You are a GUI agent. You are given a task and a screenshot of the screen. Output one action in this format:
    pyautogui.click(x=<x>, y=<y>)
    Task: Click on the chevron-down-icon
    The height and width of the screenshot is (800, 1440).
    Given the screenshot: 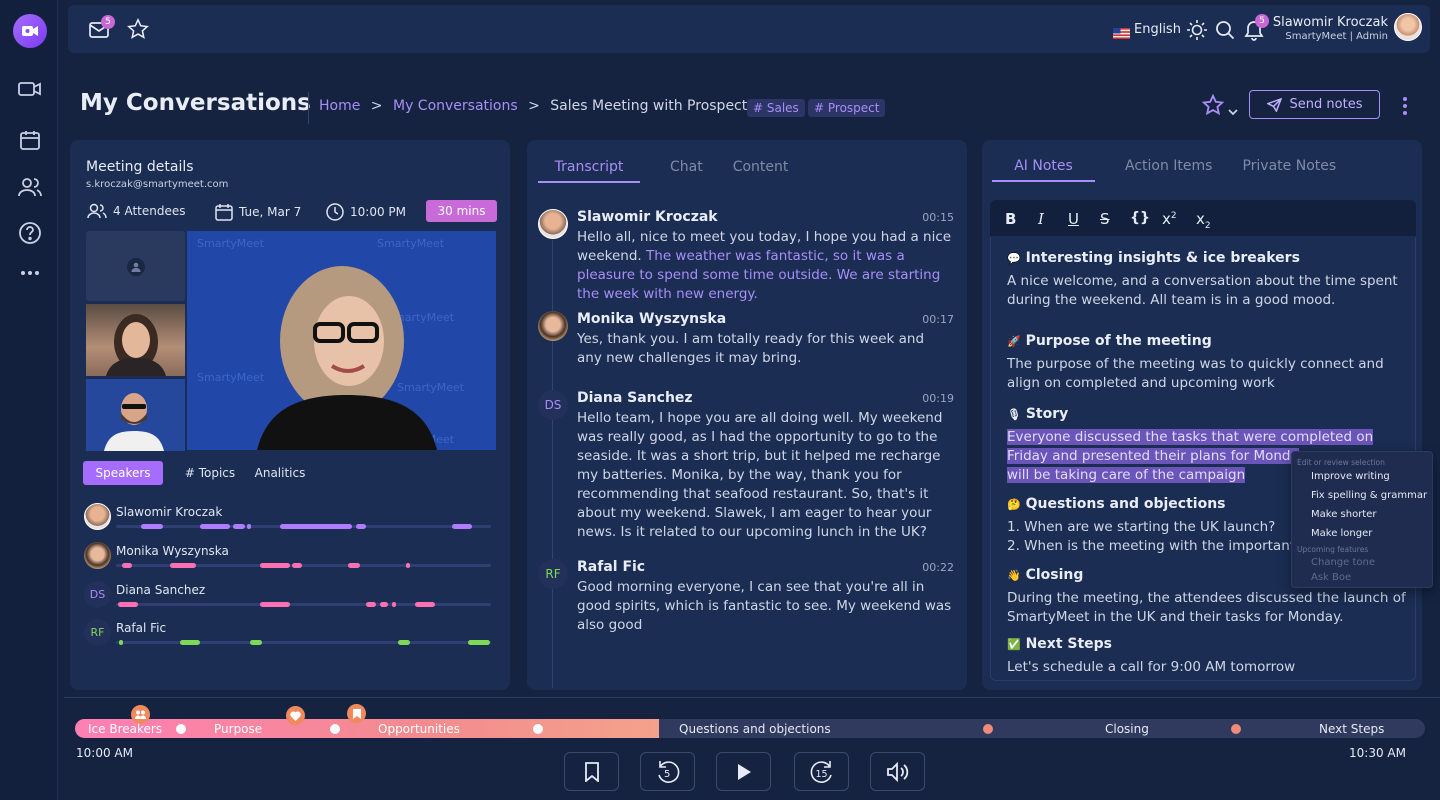 What is the action you would take?
    pyautogui.click(x=1233, y=110)
    